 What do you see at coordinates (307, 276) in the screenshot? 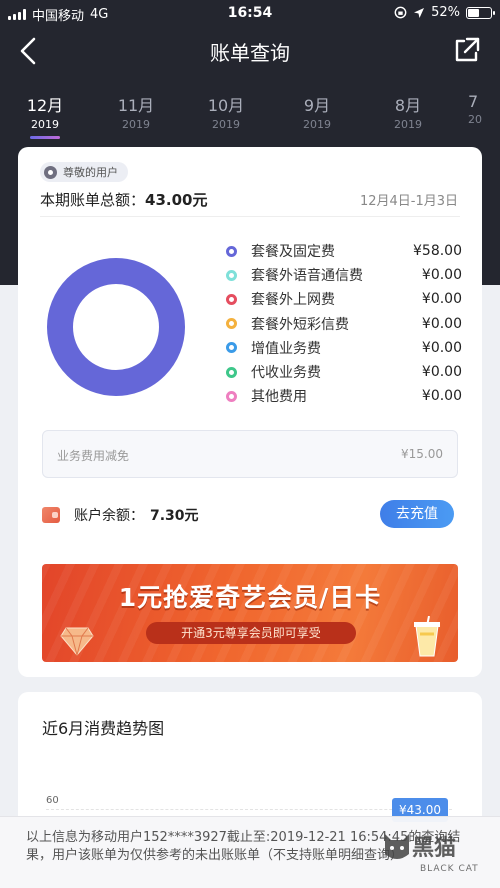
I see `fee-label: 套餐外语音通信费` at bounding box center [307, 276].